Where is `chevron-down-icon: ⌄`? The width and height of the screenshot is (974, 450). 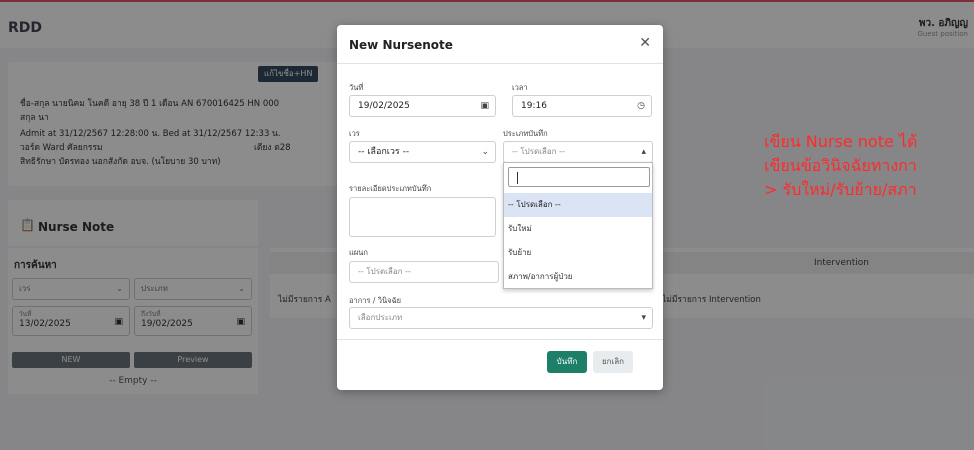 chevron-down-icon: ⌄ is located at coordinates (485, 152).